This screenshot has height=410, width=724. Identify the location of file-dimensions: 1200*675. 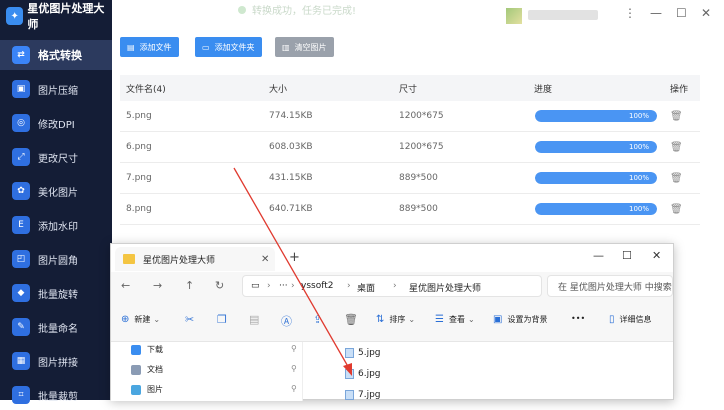
(421, 147).